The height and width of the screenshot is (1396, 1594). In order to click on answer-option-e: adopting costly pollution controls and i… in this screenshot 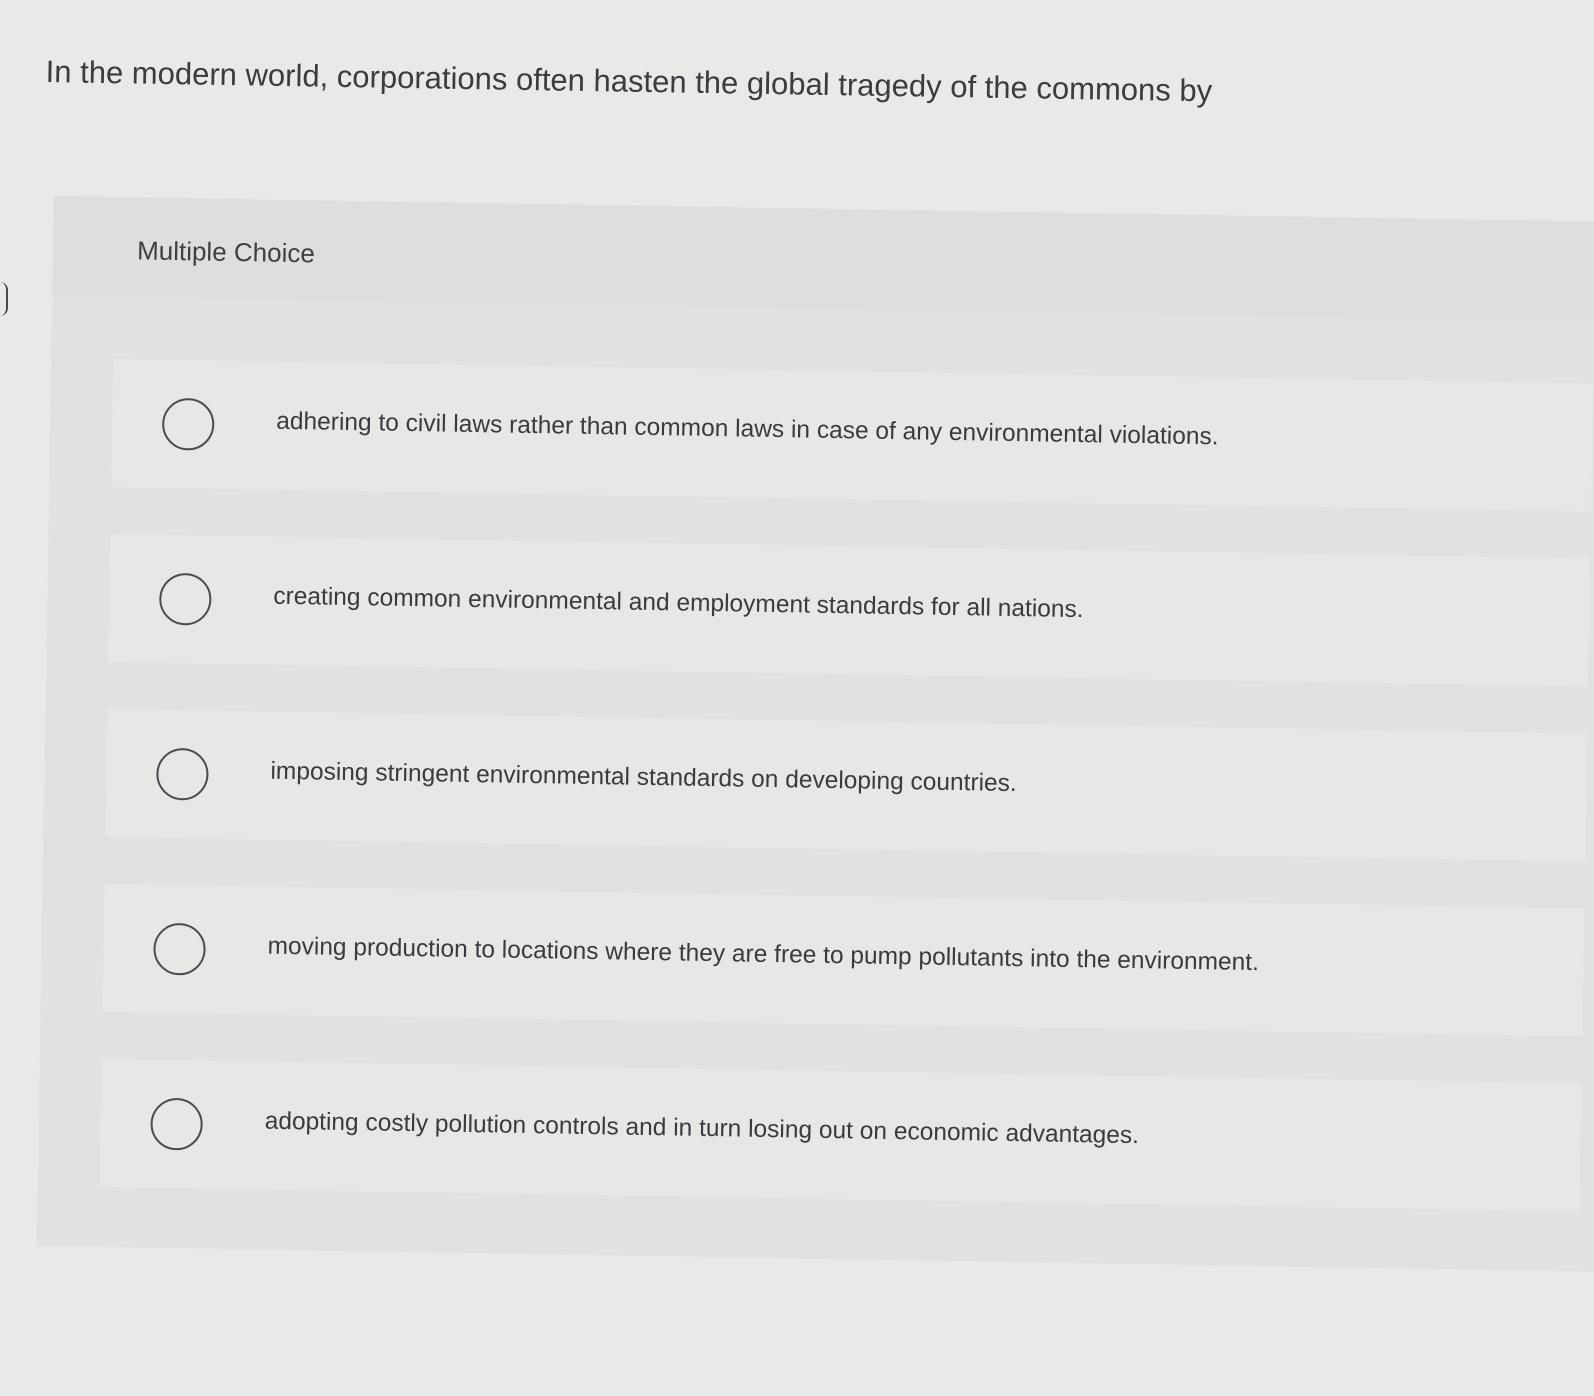, I will do `click(840, 1135)`.